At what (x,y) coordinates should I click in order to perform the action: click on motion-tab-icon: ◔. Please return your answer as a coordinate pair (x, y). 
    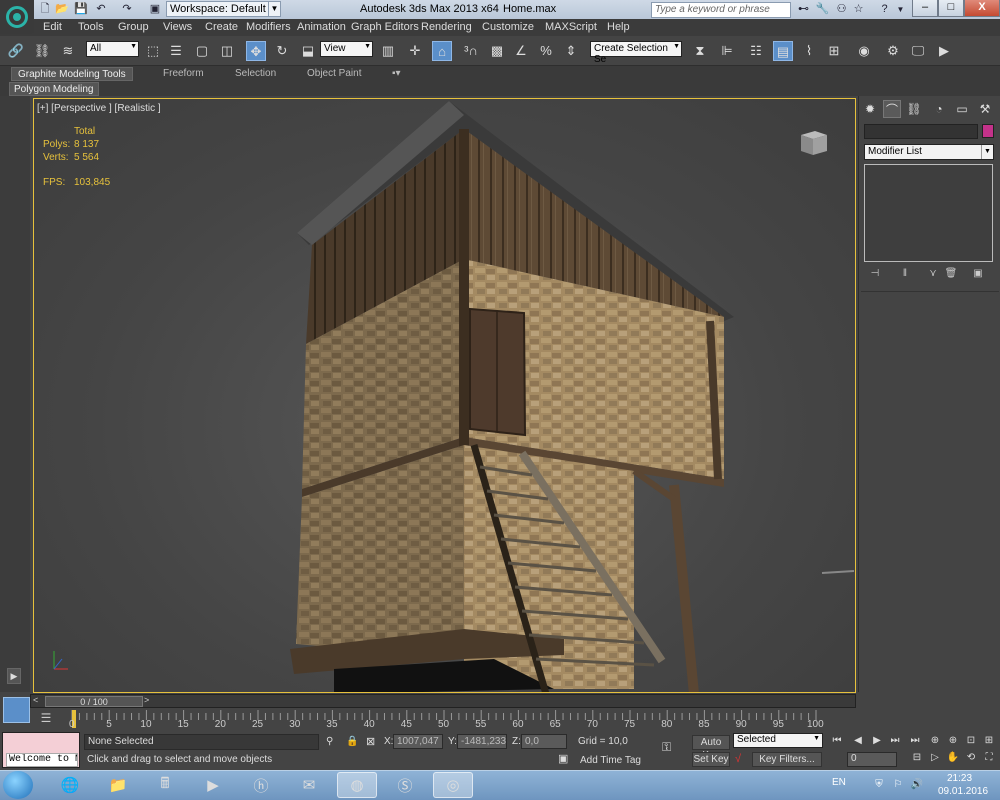
    Looking at the image, I should click on (939, 109).